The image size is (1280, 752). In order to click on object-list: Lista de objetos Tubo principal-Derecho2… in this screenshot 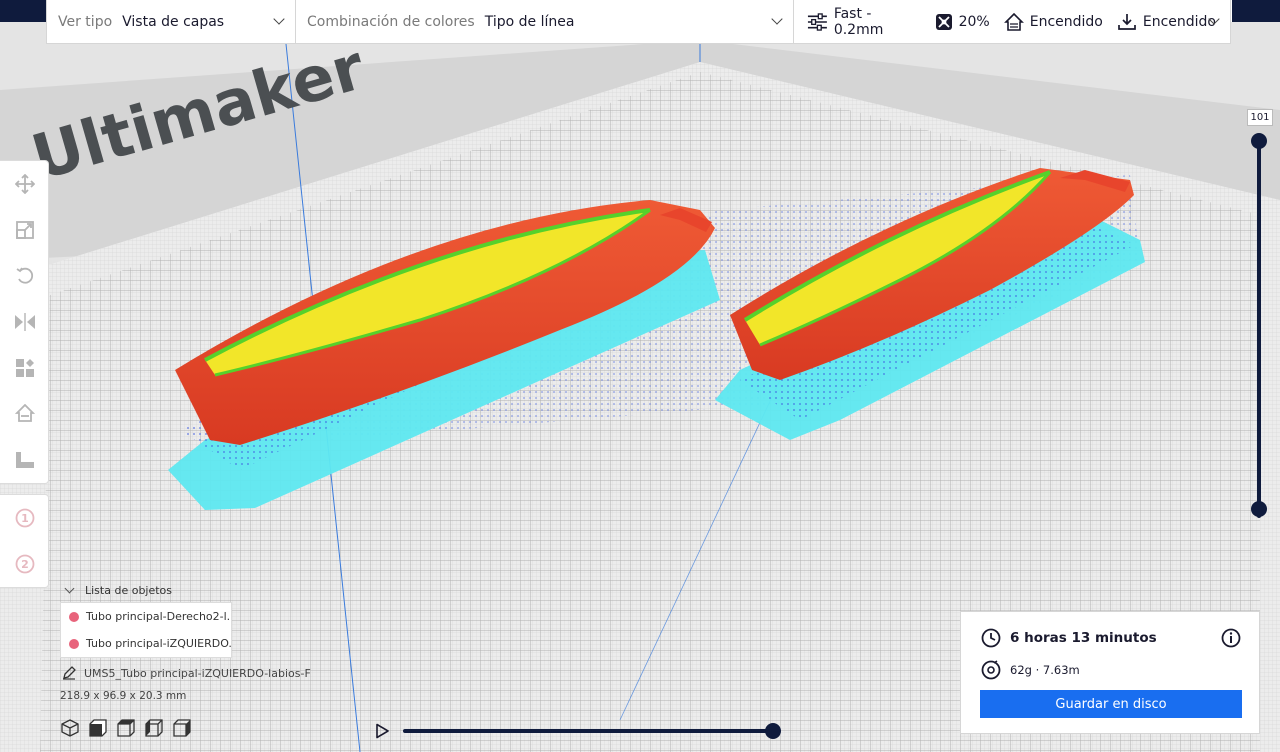, I will do `click(146, 620)`.